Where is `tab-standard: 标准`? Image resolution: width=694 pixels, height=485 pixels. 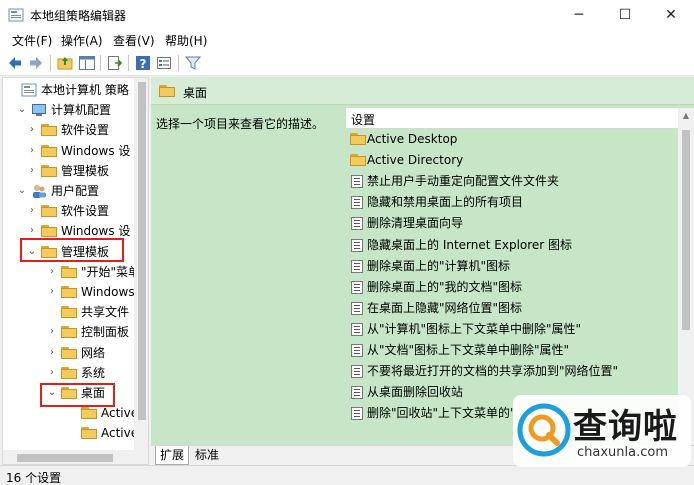 tab-standard: 标准 is located at coordinates (207, 455).